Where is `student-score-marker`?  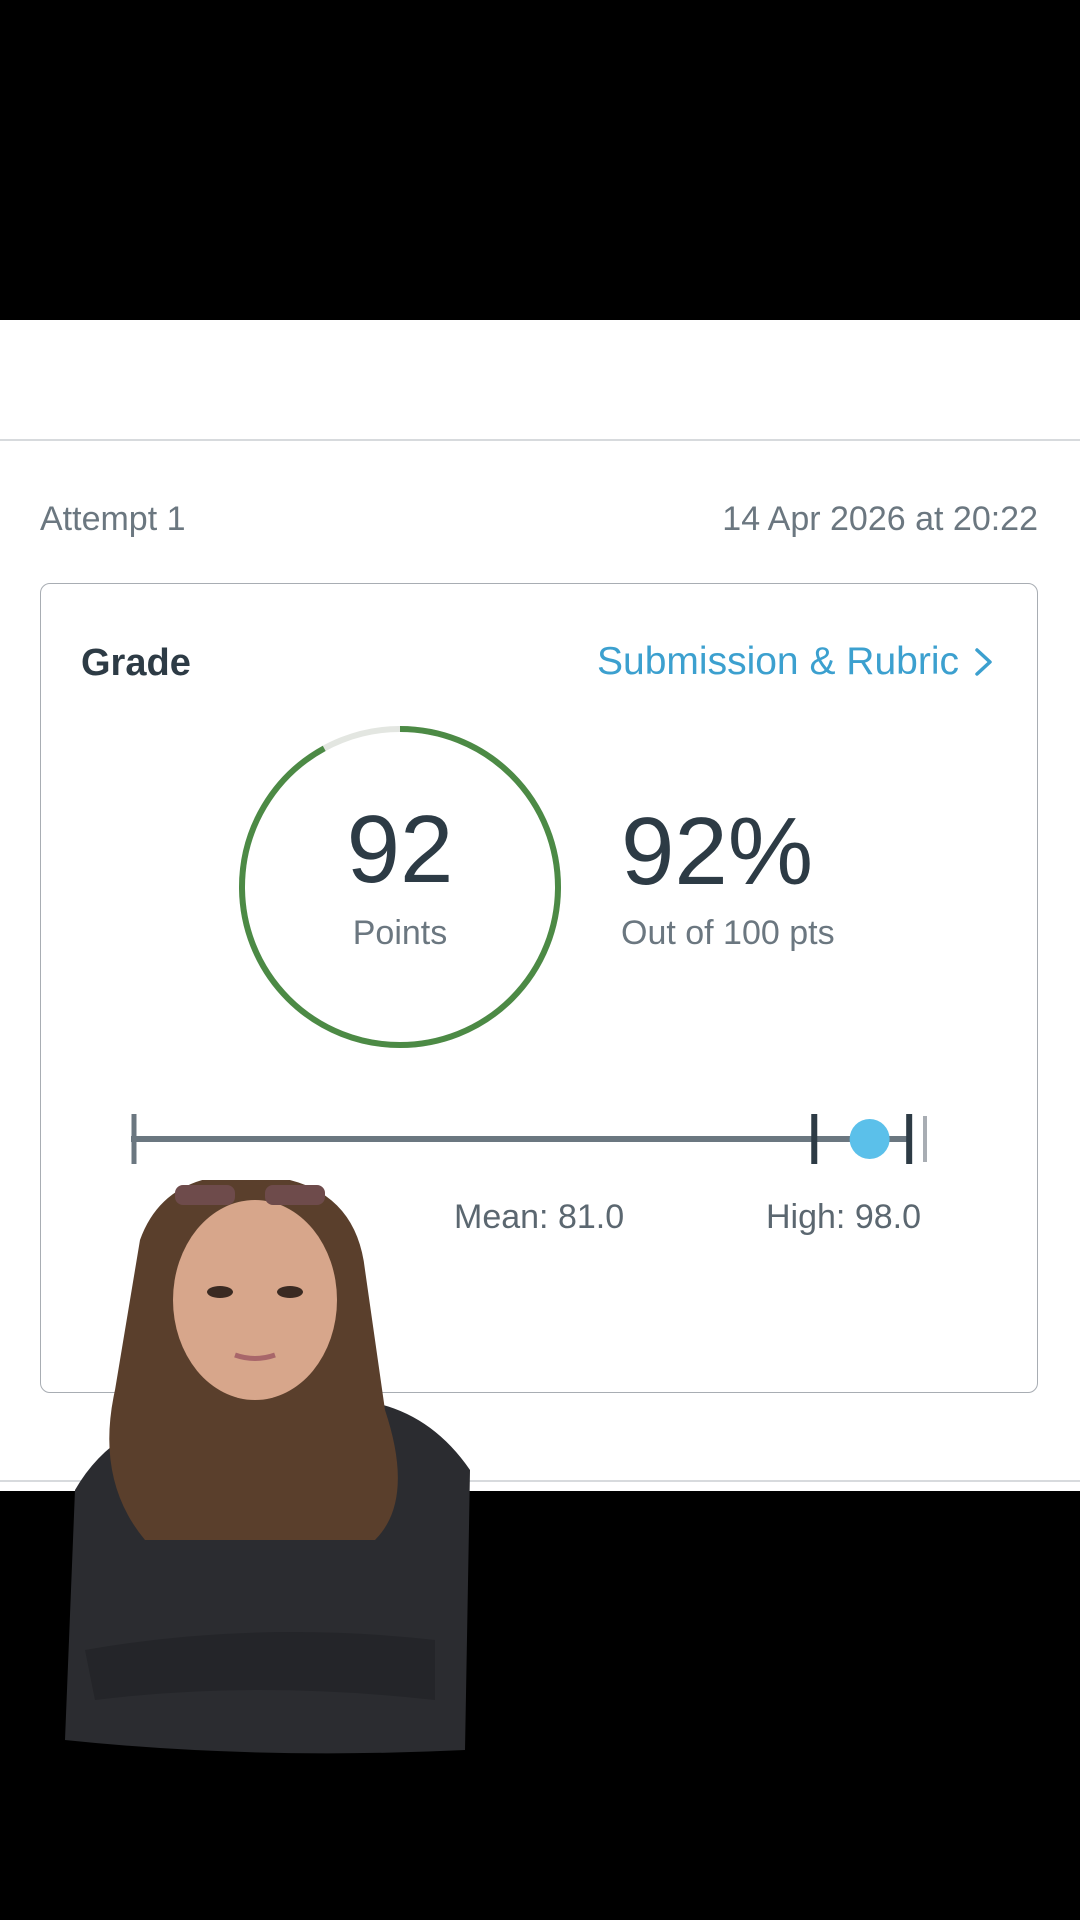 student-score-marker is located at coordinates (869, 1139).